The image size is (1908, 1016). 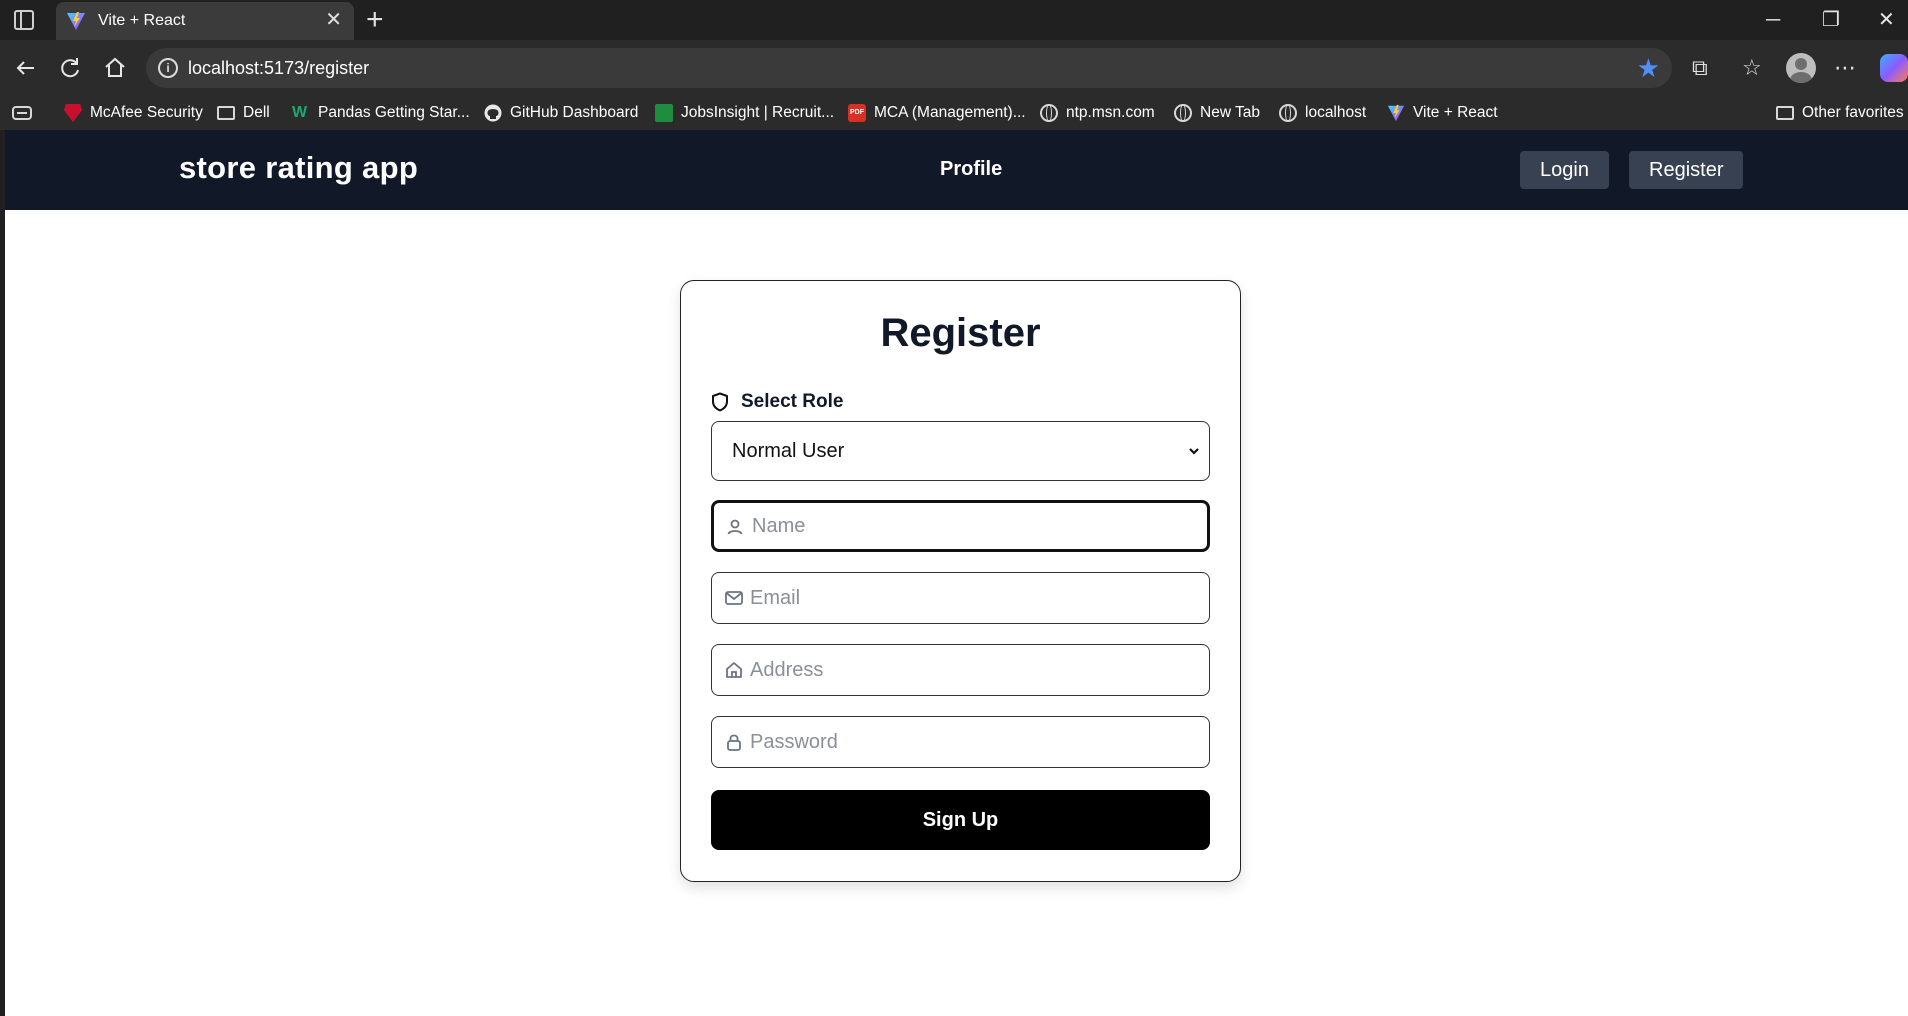 I want to click on pandas-icon: W, so click(x=300, y=112).